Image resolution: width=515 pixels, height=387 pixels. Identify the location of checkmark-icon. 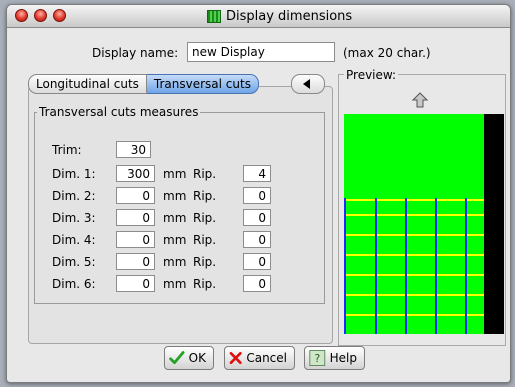
(177, 358).